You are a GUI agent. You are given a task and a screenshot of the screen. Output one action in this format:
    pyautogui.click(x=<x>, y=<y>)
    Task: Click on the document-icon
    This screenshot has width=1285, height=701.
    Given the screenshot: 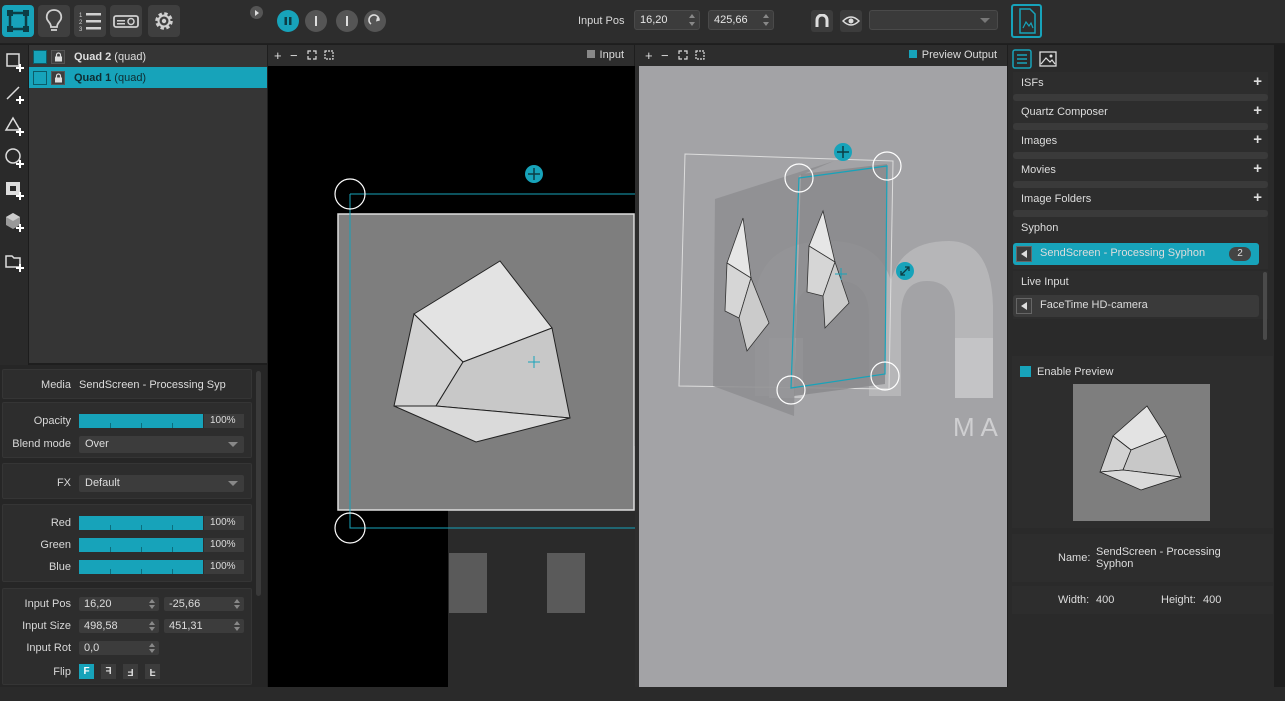 What is the action you would take?
    pyautogui.click(x=1027, y=21)
    